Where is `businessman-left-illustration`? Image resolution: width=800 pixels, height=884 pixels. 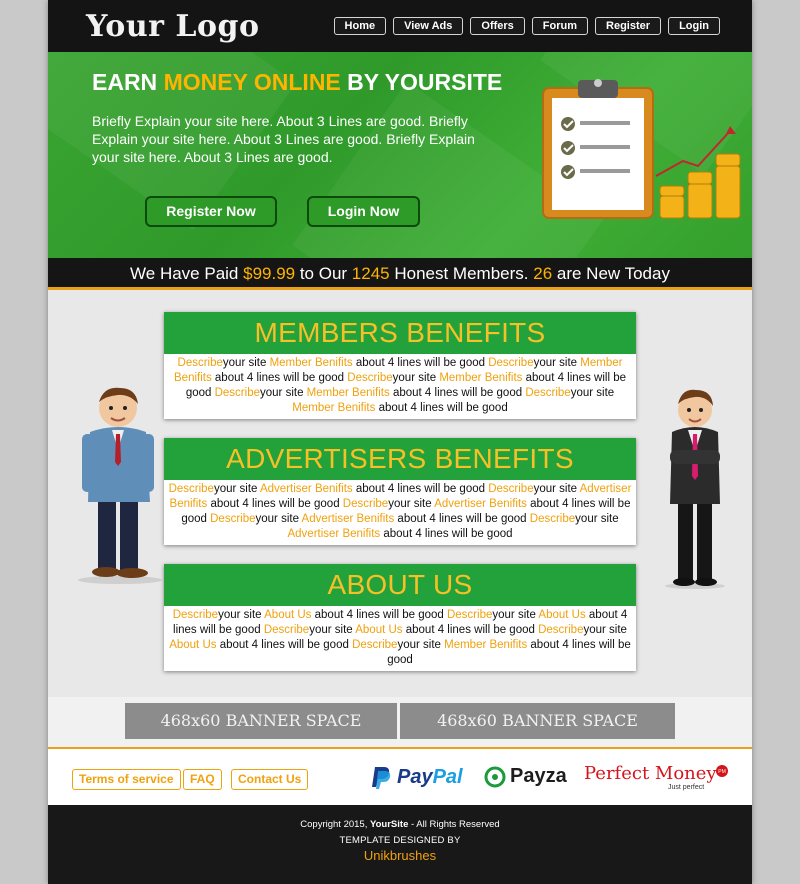 businessman-left-illustration is located at coordinates (120, 485).